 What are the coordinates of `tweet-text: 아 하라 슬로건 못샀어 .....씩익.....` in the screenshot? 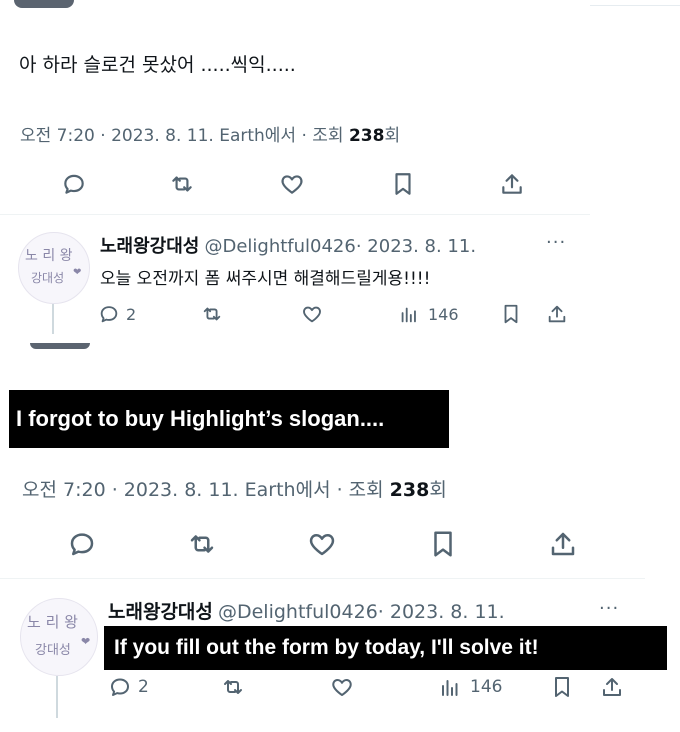 It's located at (157, 65).